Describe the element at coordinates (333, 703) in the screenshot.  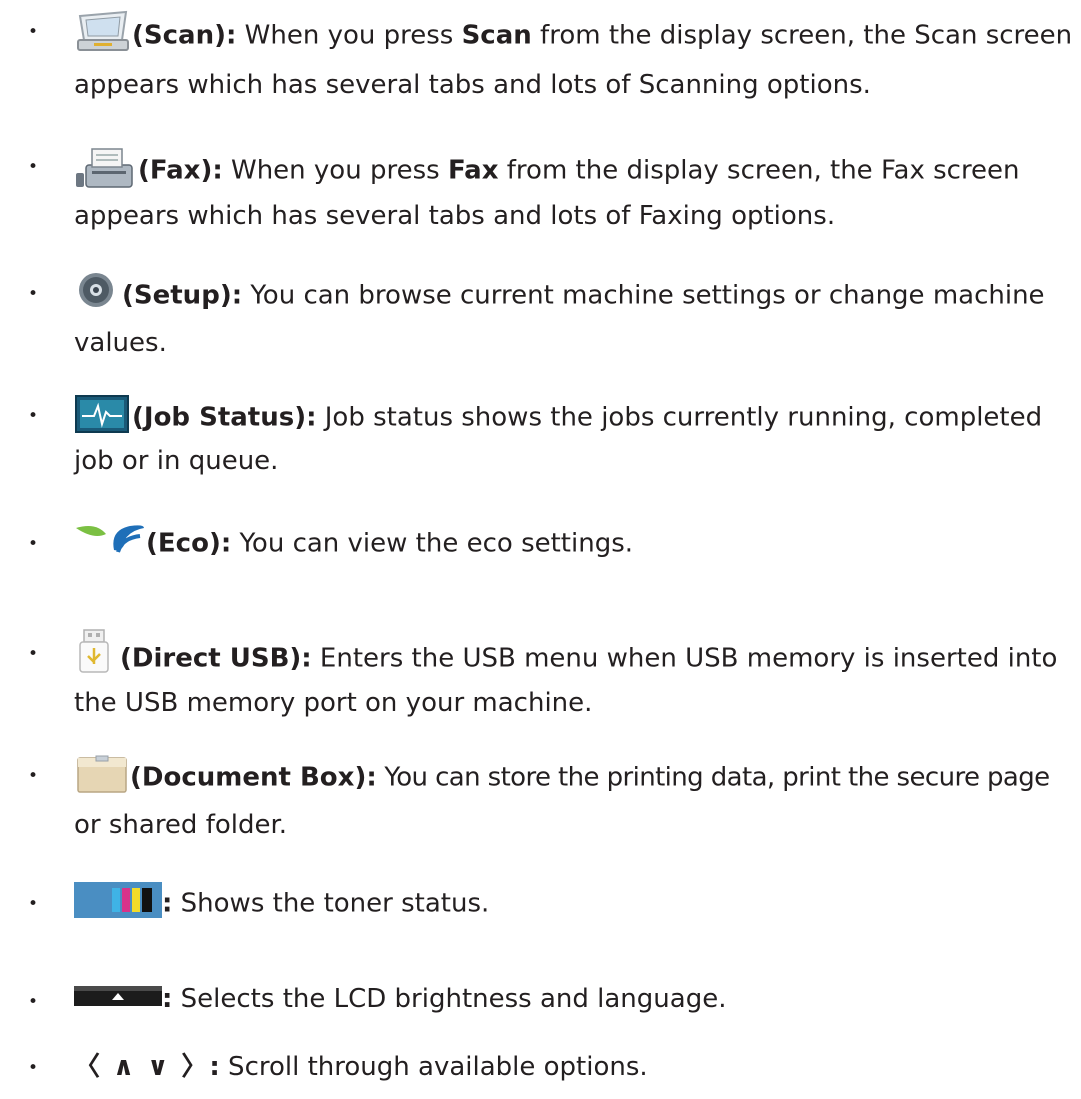
I see `item-line-2: the USB memory port on your machine.` at that location.